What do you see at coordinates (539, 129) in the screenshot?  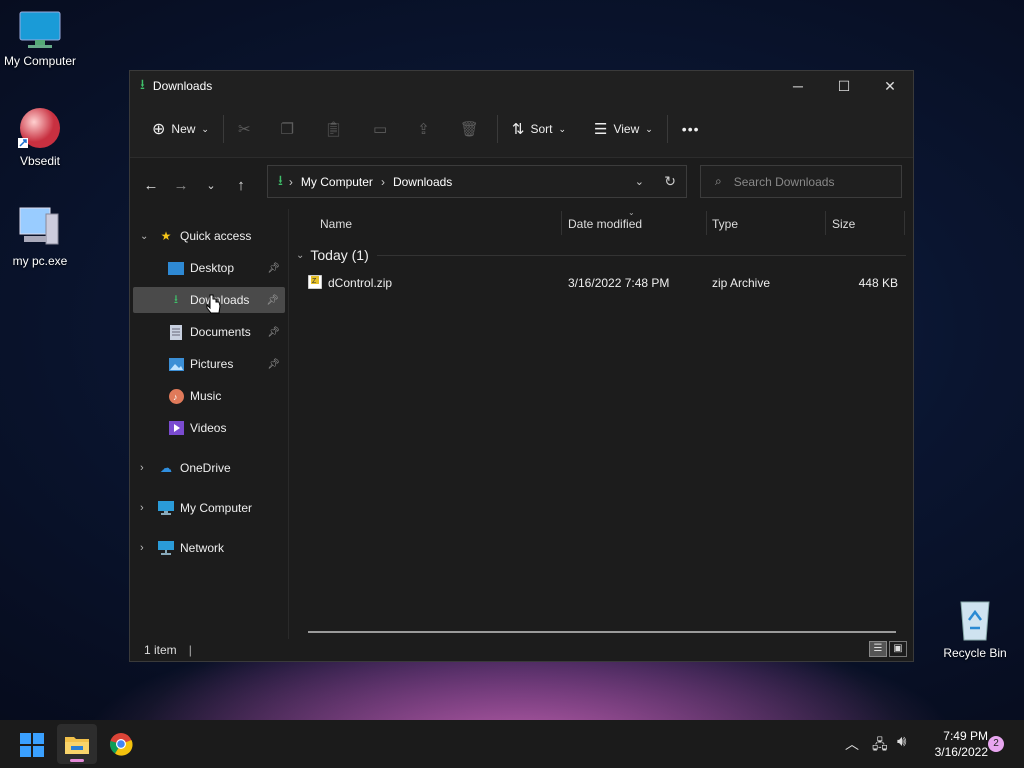 I see `sort-button: ⇅ Sort ⌄` at bounding box center [539, 129].